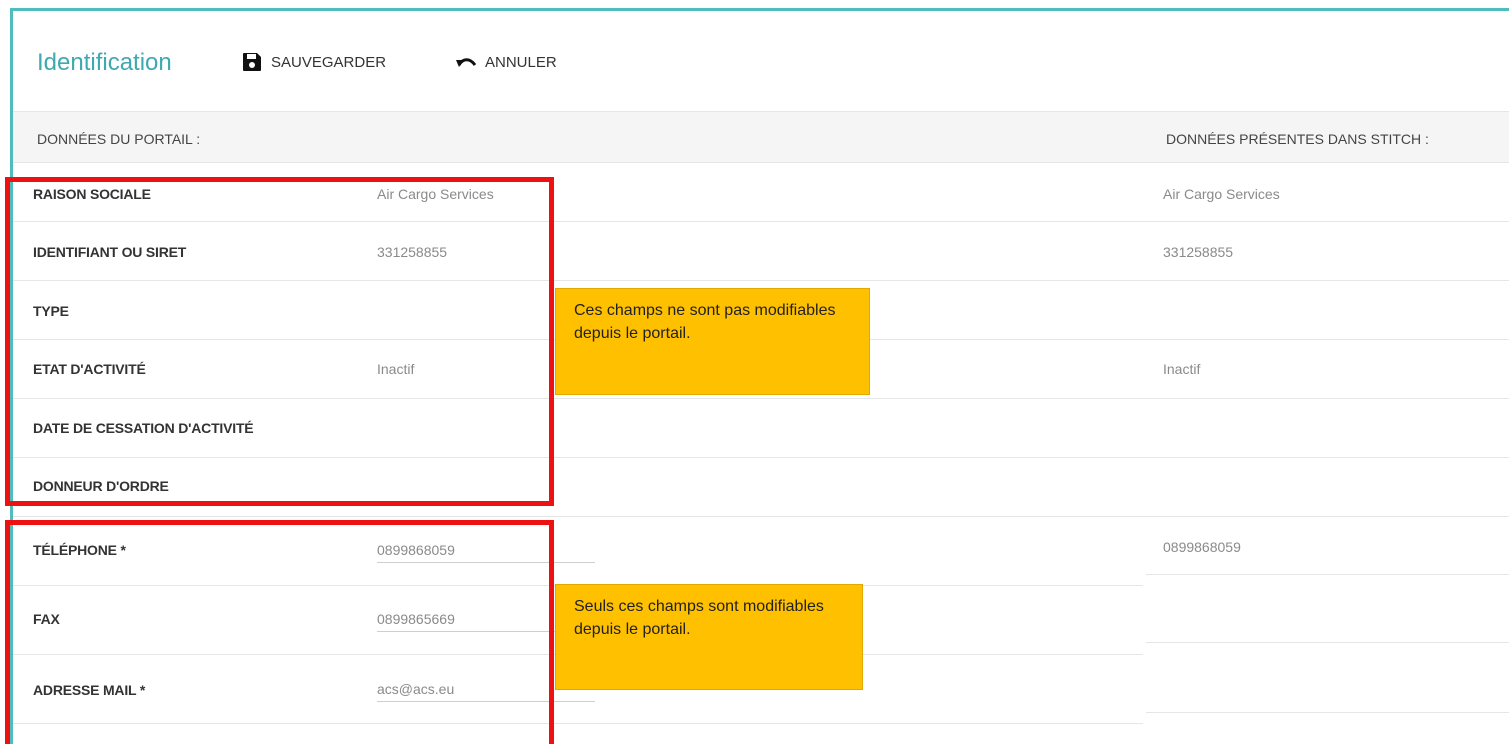 The width and height of the screenshot is (1509, 744). I want to click on toolbar: Identification SAUVEGARDER ANNULER, so click(761, 61).